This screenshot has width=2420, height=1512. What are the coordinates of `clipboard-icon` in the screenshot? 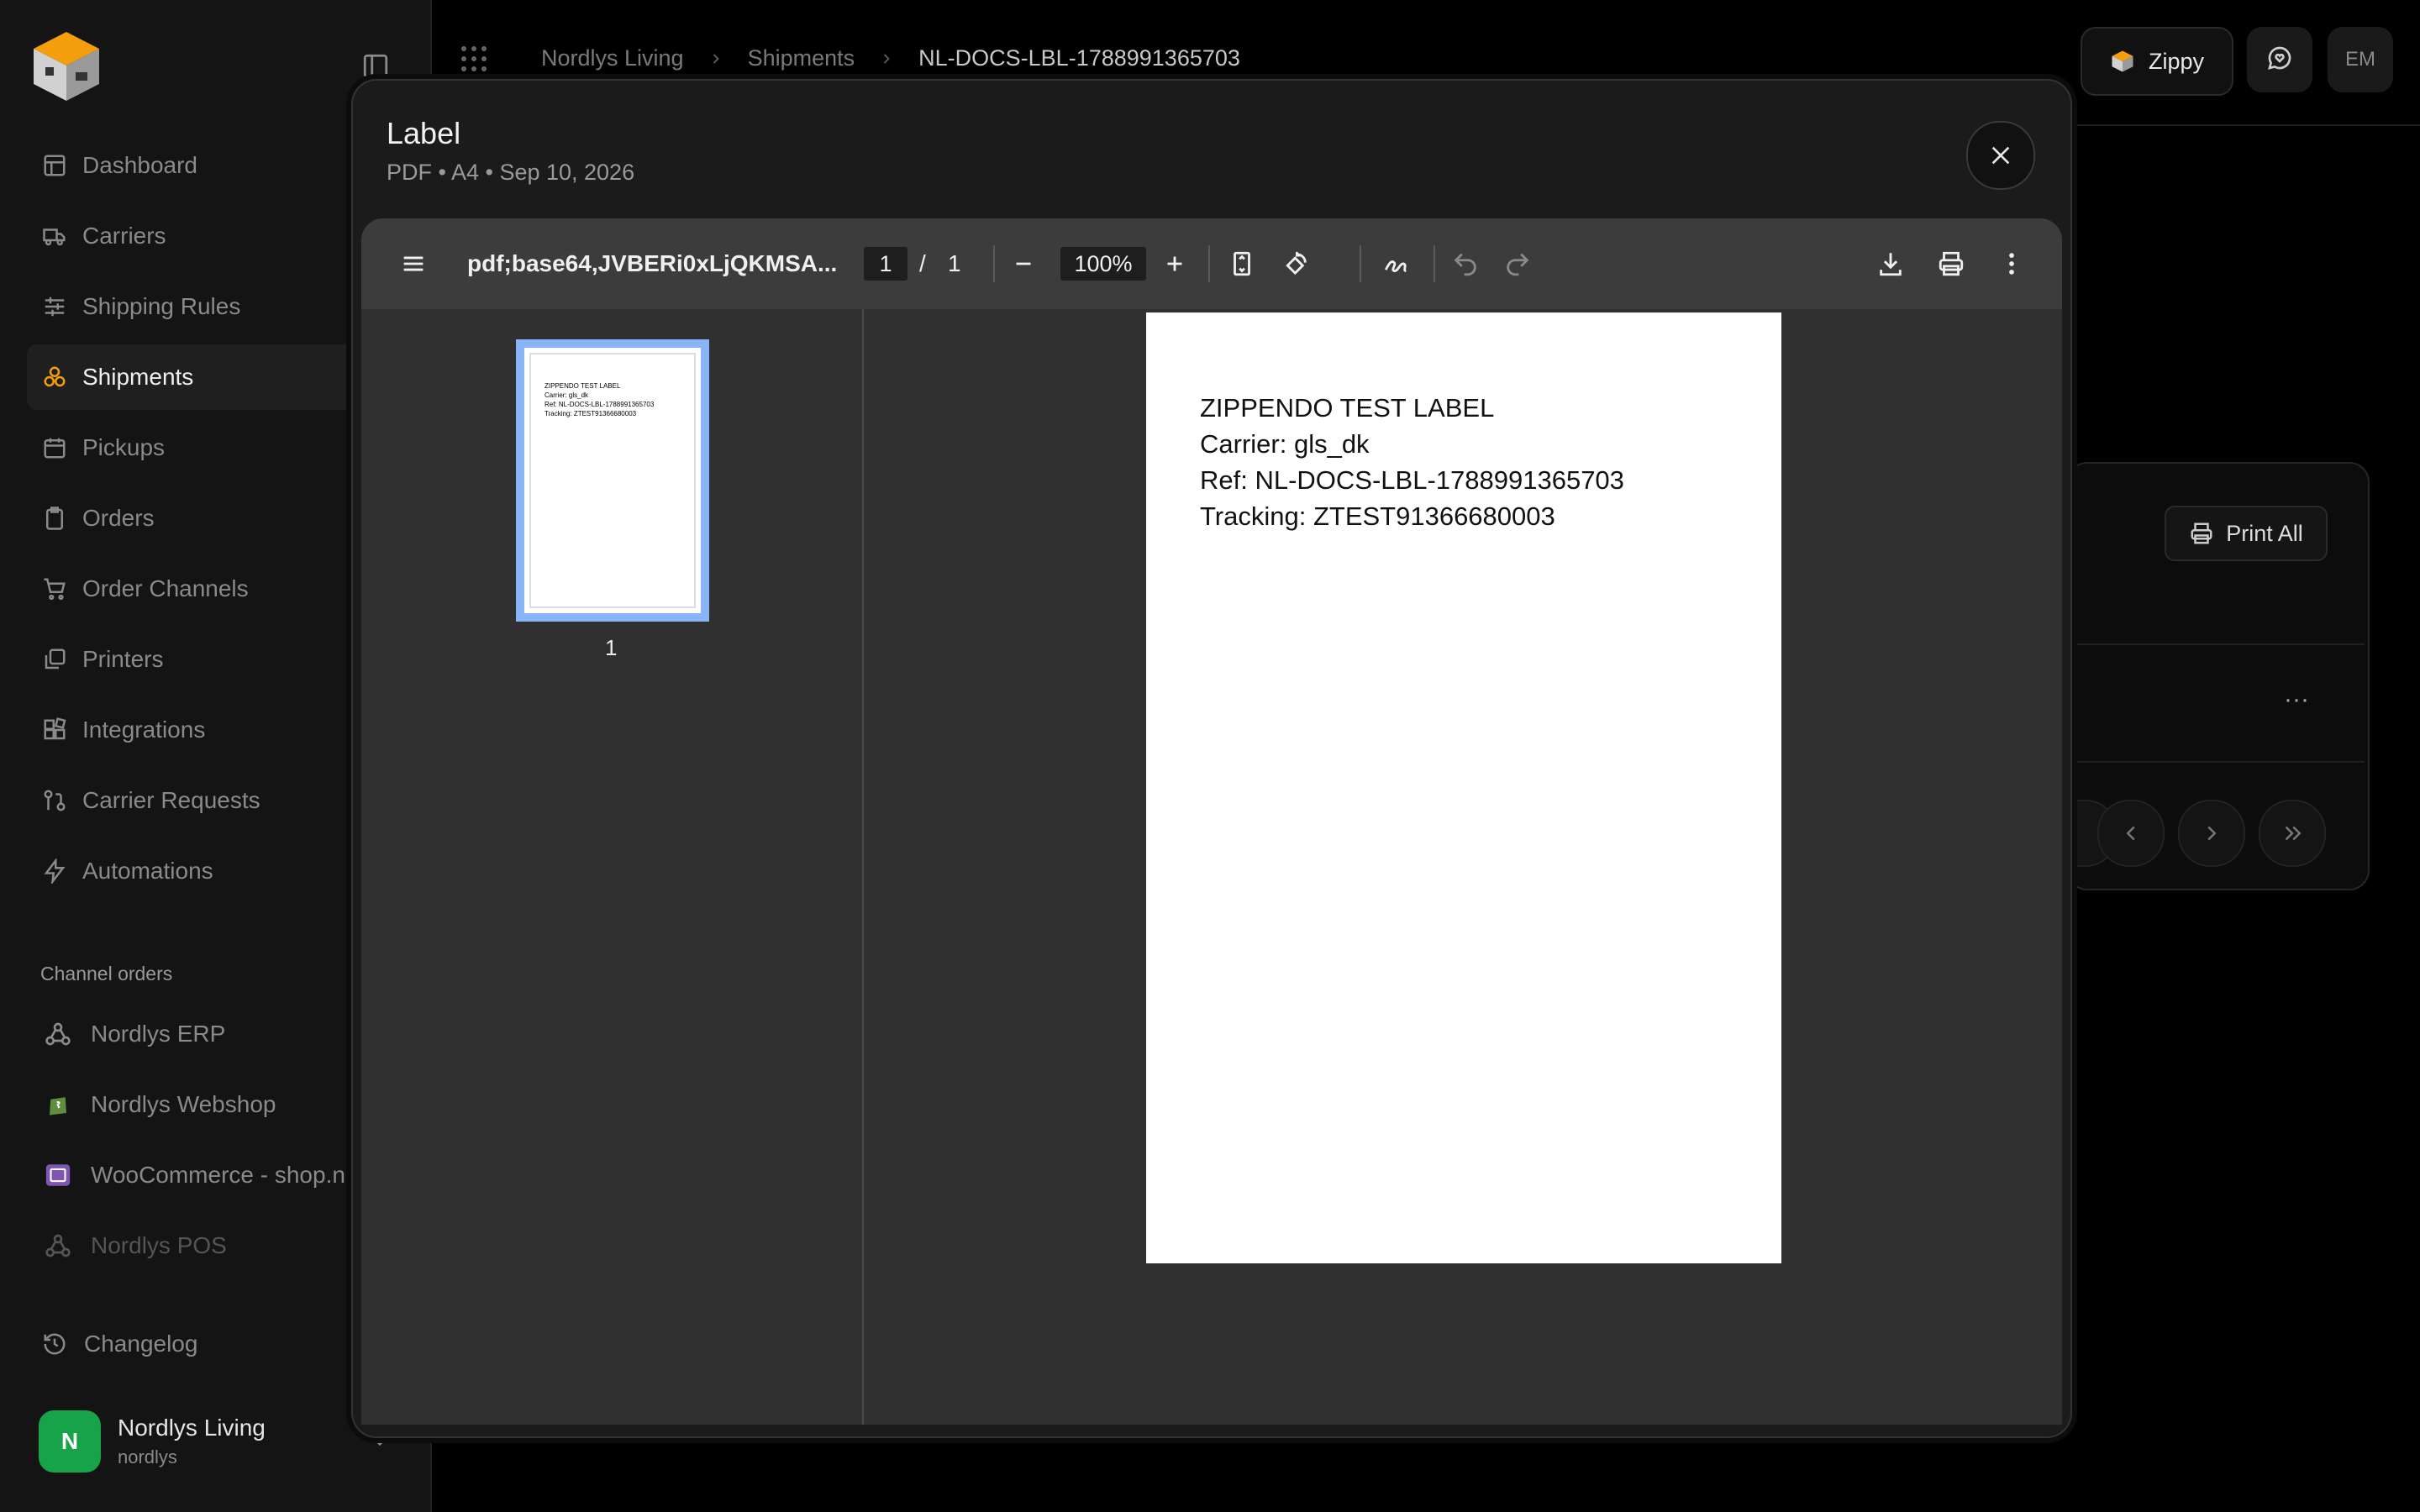 It's located at (54, 518).